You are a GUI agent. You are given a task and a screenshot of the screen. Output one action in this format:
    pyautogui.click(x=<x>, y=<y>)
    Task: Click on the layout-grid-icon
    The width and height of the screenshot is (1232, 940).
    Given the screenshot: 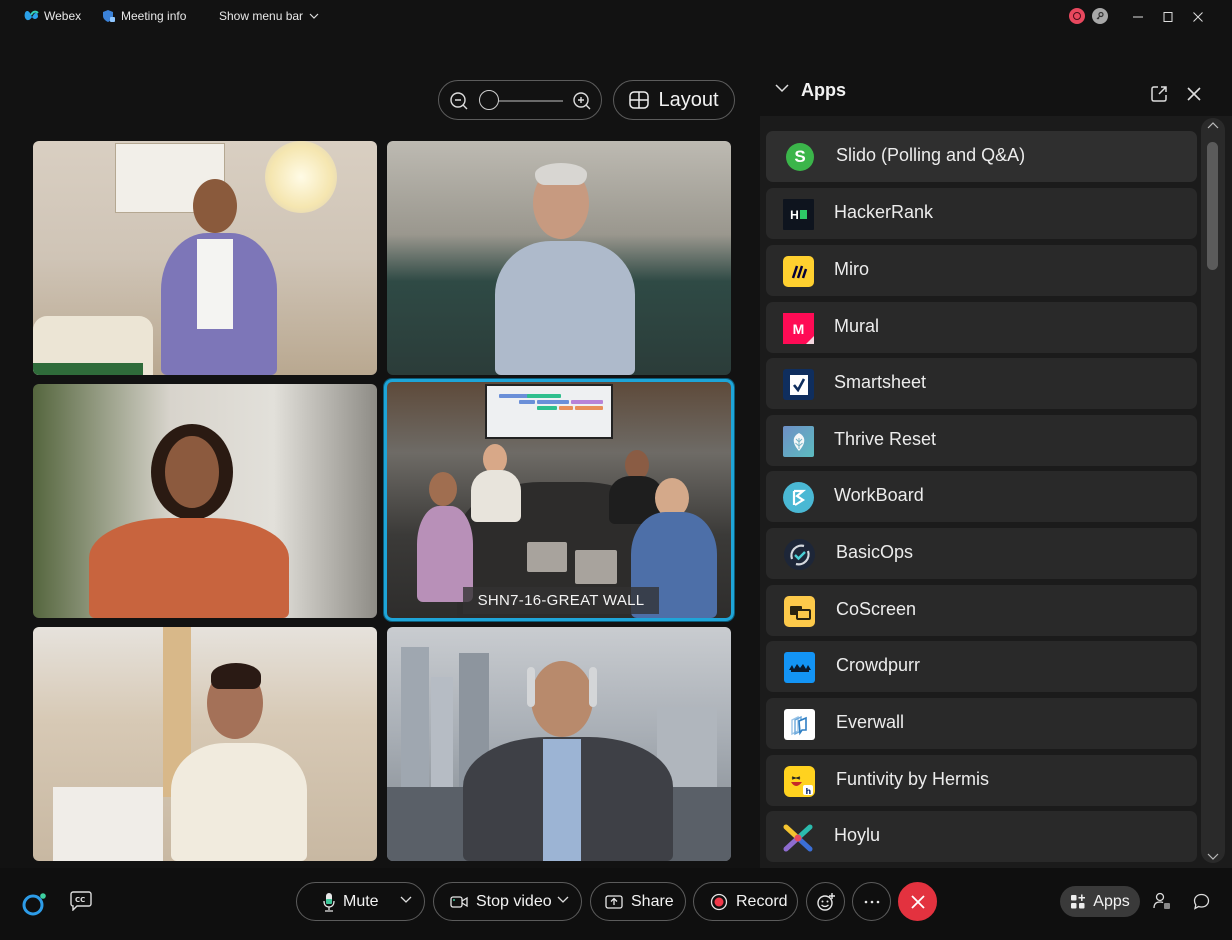 What is the action you would take?
    pyautogui.click(x=639, y=100)
    